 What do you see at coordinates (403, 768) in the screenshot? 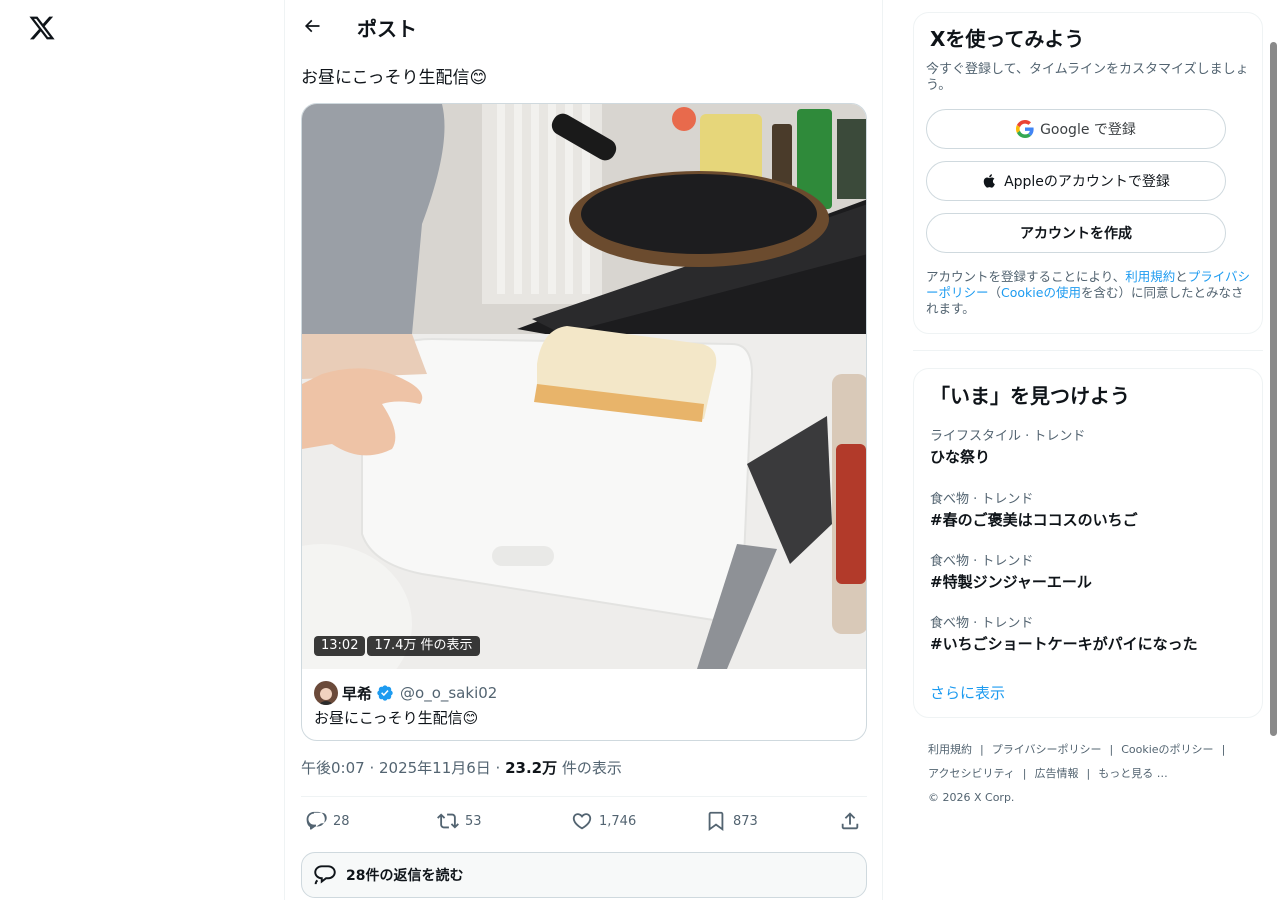
I see `post-timestamp: 午後0:07 · 2025年11月6日 ·` at bounding box center [403, 768].